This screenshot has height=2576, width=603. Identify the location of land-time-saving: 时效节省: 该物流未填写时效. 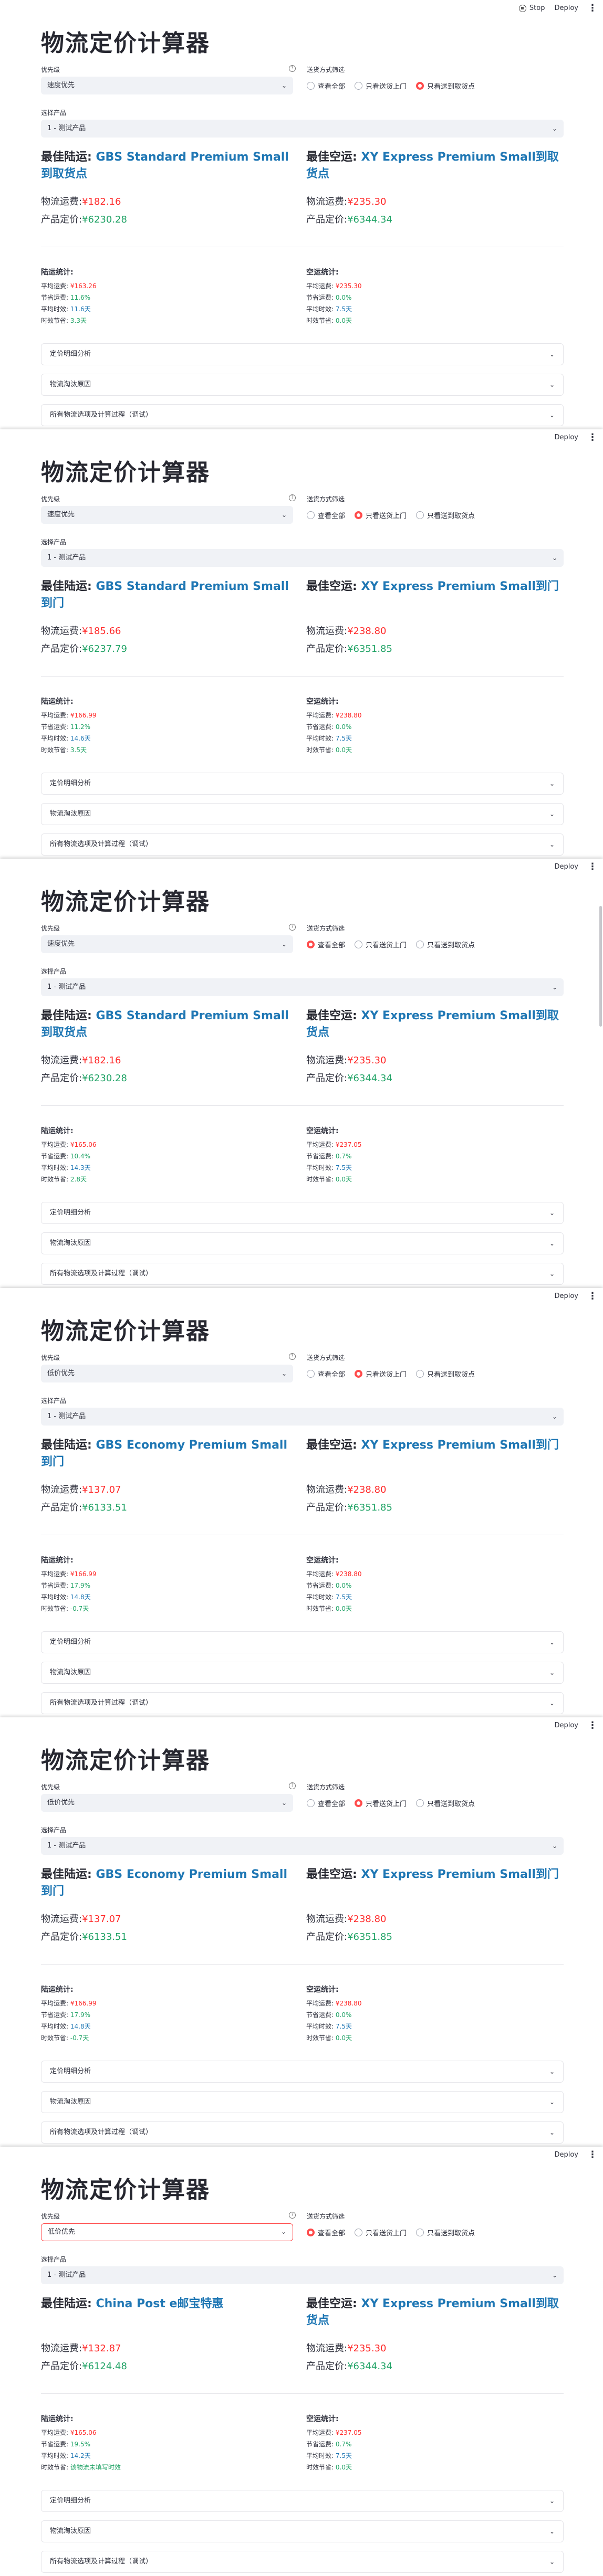
(81, 2467).